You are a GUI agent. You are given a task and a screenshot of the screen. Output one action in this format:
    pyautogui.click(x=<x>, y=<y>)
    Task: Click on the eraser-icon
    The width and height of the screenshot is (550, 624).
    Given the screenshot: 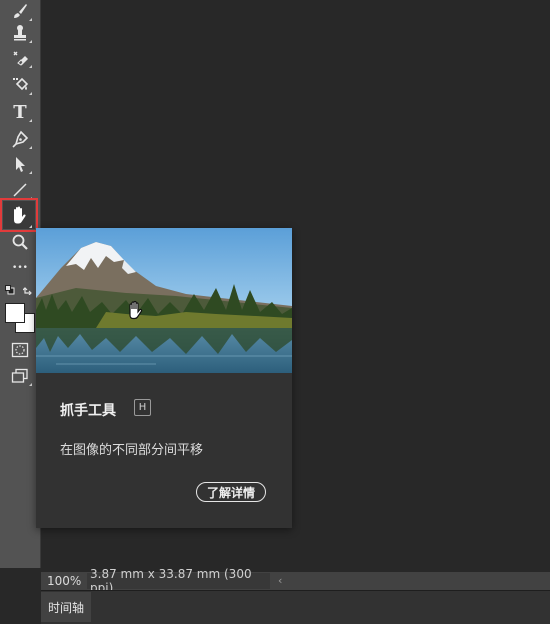 What is the action you would take?
    pyautogui.click(x=20, y=58)
    